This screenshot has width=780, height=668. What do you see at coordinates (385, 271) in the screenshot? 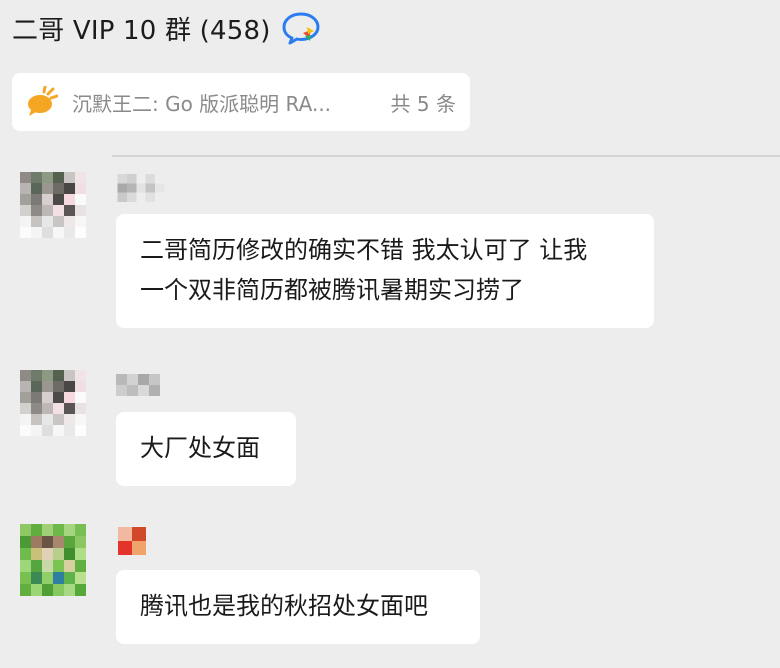
I see `message-bubble: 二哥简历修改的确实不错 我太认可了 让我 一个双非简历都被腾讯暑期实习捞了` at bounding box center [385, 271].